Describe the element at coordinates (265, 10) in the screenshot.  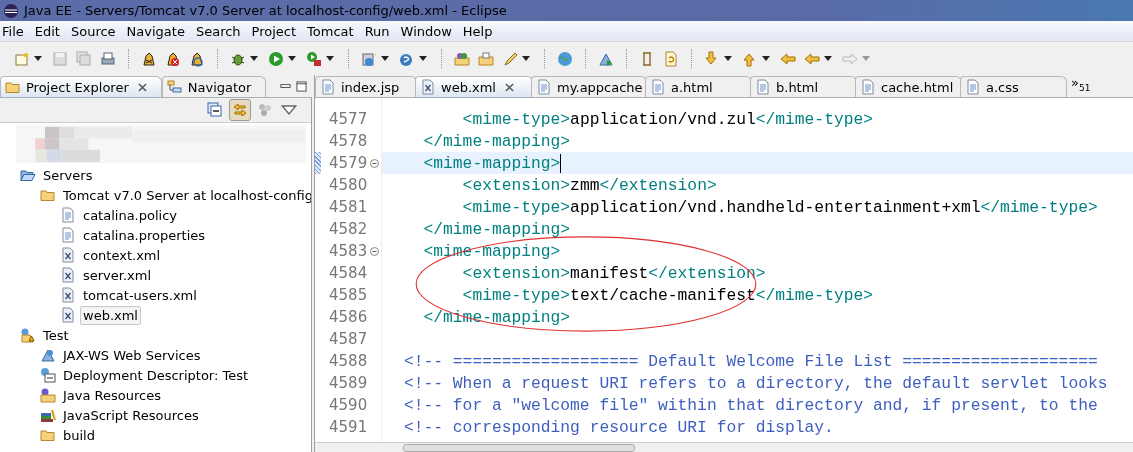
I see `window-title: Java EE - Servers/Tomcat v7.0 Server at localhost-config/web.xml - Eclipse` at that location.